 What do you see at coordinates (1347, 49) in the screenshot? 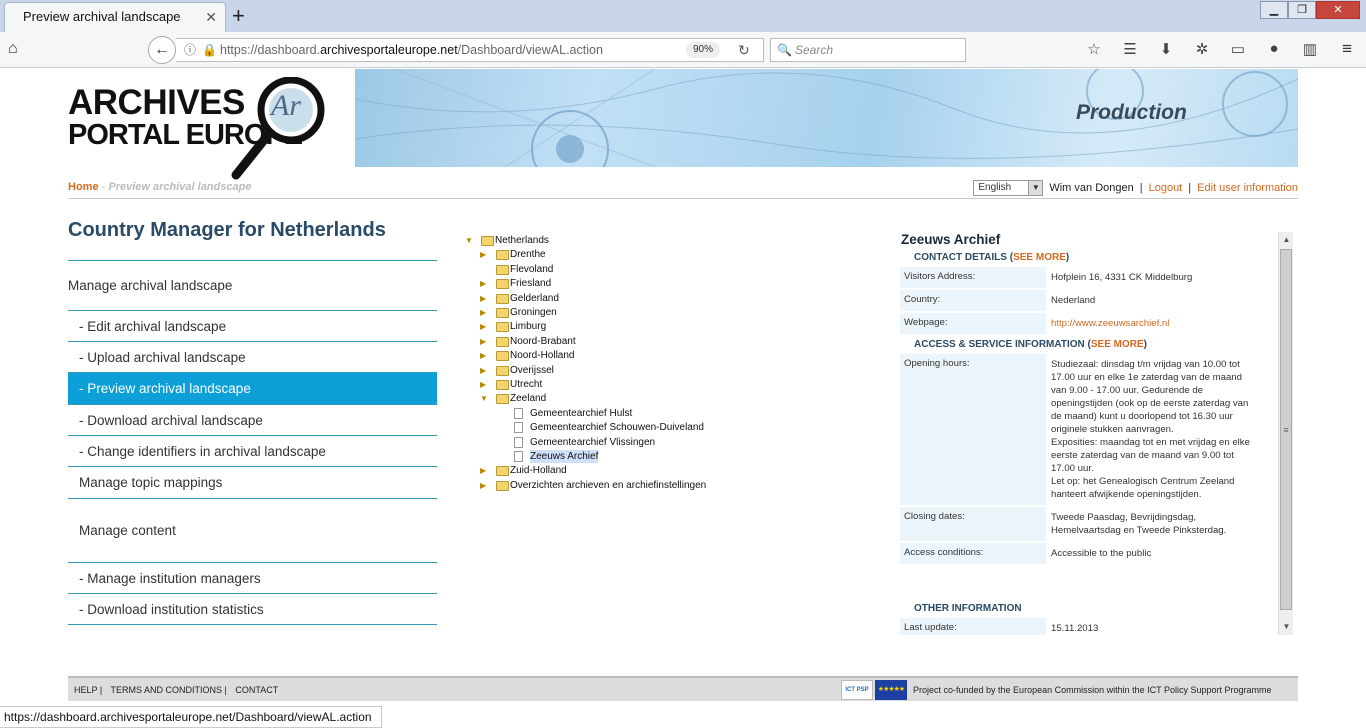
I see `hamburger-menu-icon: ≡` at bounding box center [1347, 49].